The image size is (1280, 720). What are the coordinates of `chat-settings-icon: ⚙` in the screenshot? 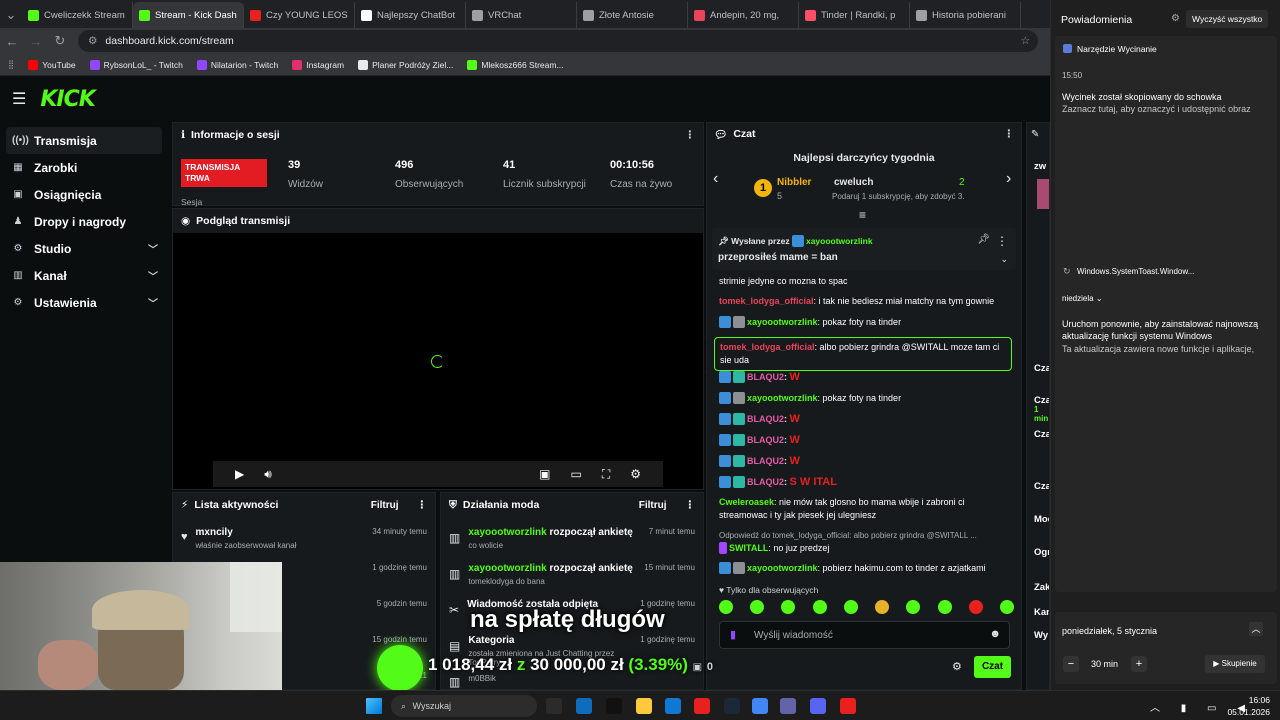 It's located at (957, 666).